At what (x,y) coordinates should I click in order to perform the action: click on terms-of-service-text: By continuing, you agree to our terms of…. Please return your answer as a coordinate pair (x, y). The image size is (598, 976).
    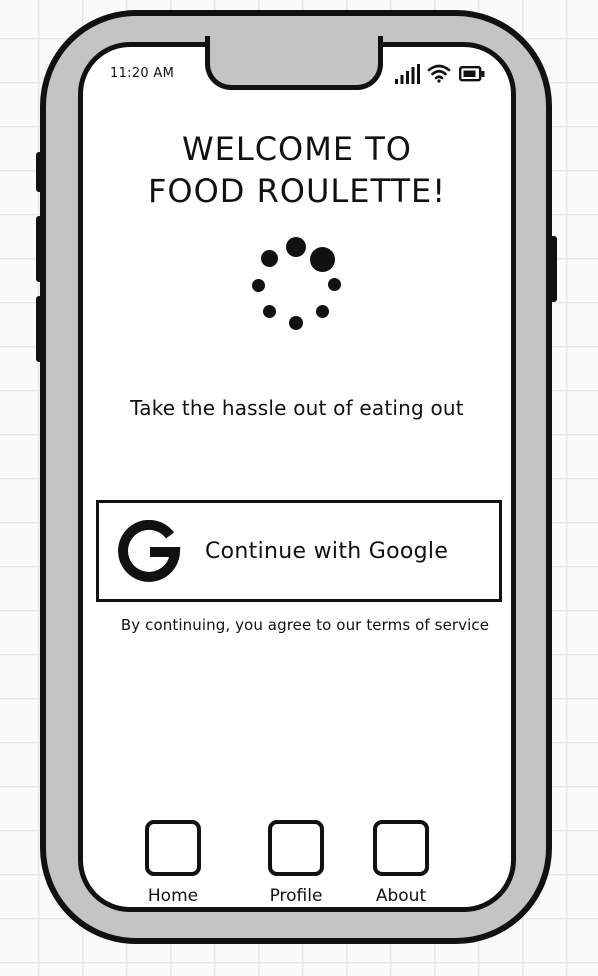
    Looking at the image, I should click on (305, 625).